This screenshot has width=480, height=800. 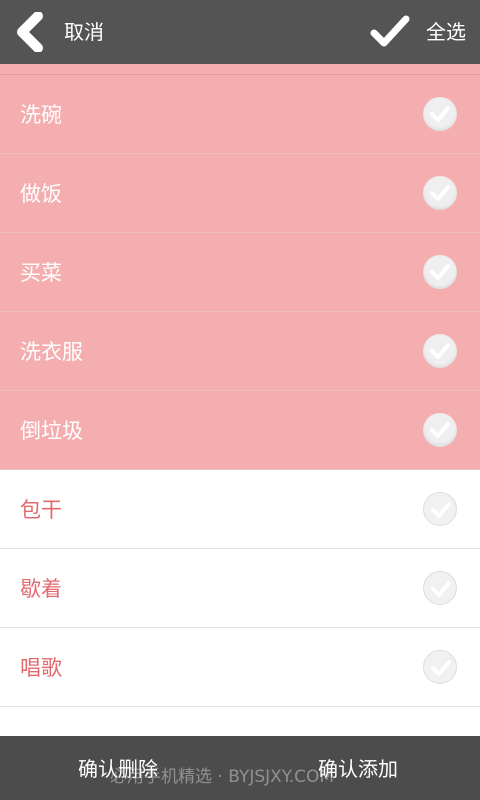 I want to click on list-item: 做饭, so click(x=240, y=193).